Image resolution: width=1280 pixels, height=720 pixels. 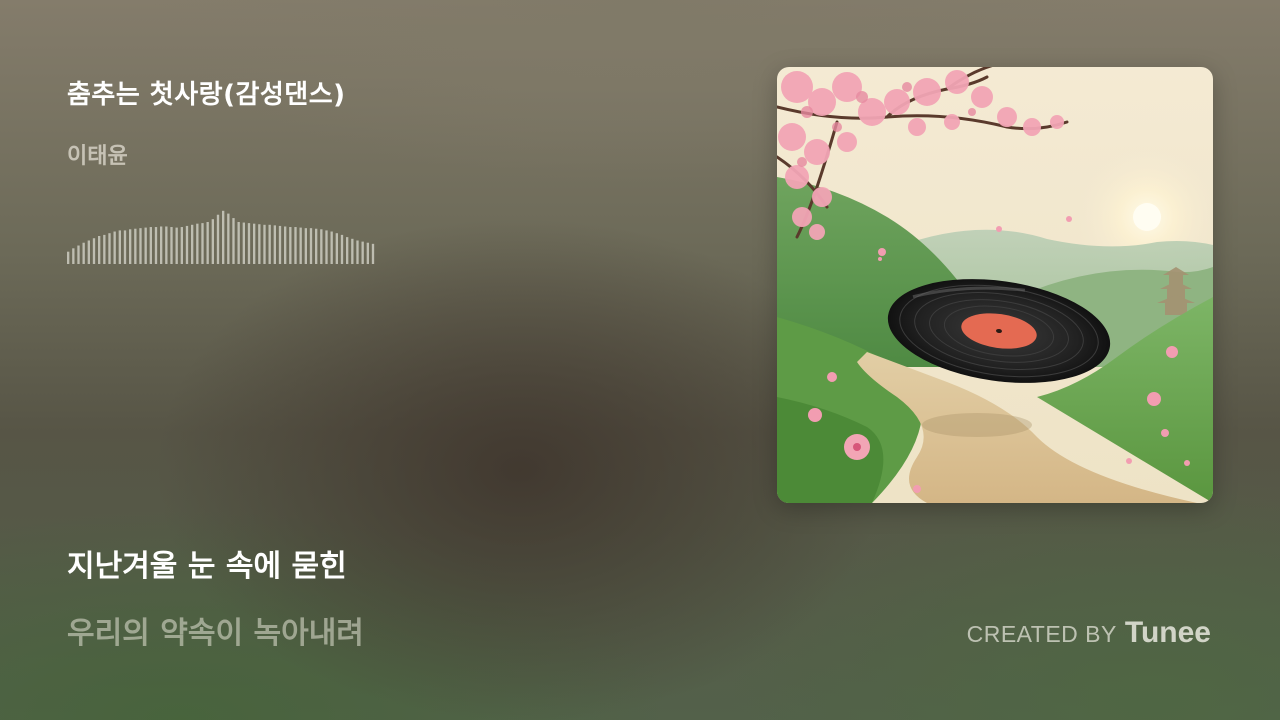 I want to click on blossom-flower-icon, so click(x=857, y=447).